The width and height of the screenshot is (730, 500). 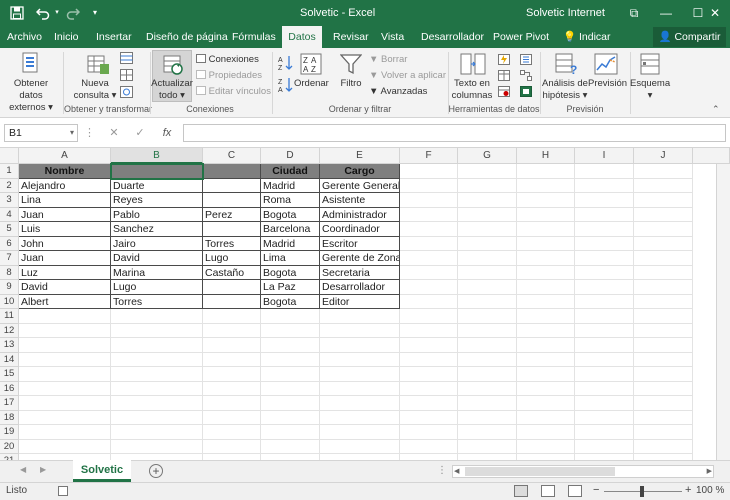 What do you see at coordinates (429, 330) in the screenshot?
I see `cell-f12` at bounding box center [429, 330].